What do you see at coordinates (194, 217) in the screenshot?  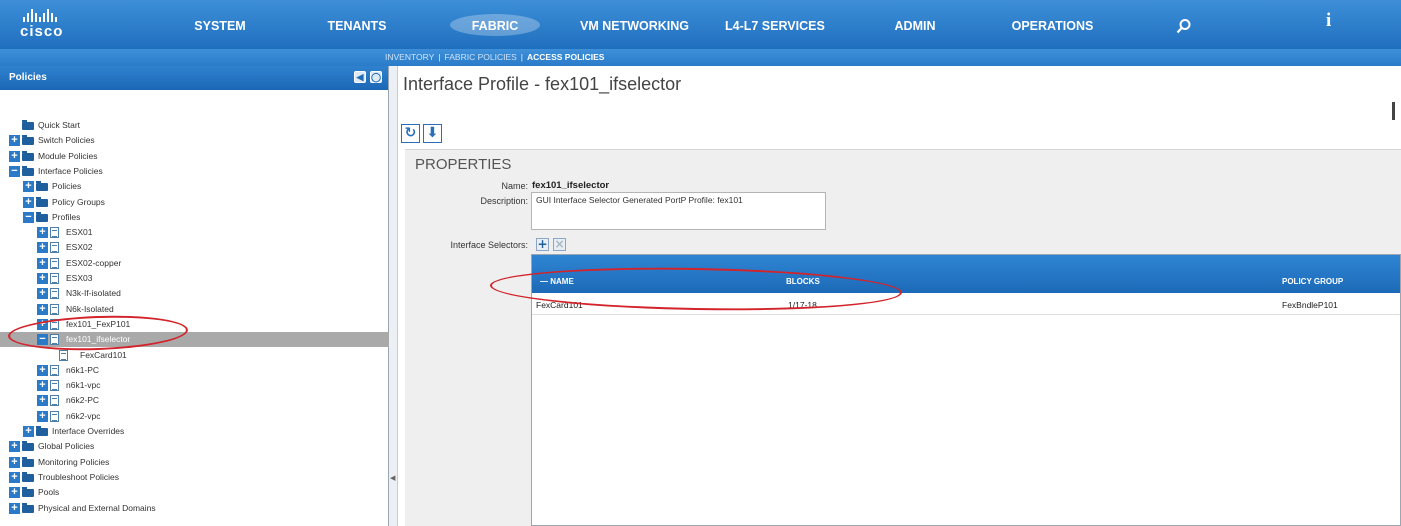 I see `tree-item: − Profiles` at bounding box center [194, 217].